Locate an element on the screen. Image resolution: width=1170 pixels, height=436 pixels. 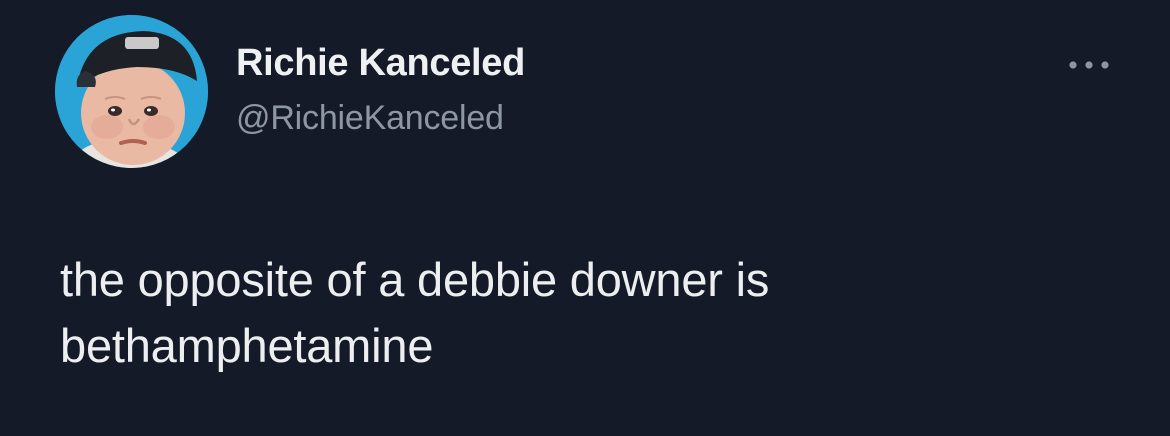
tweet-text-line: the opposite of a debbie downer is is located at coordinates (415, 279).